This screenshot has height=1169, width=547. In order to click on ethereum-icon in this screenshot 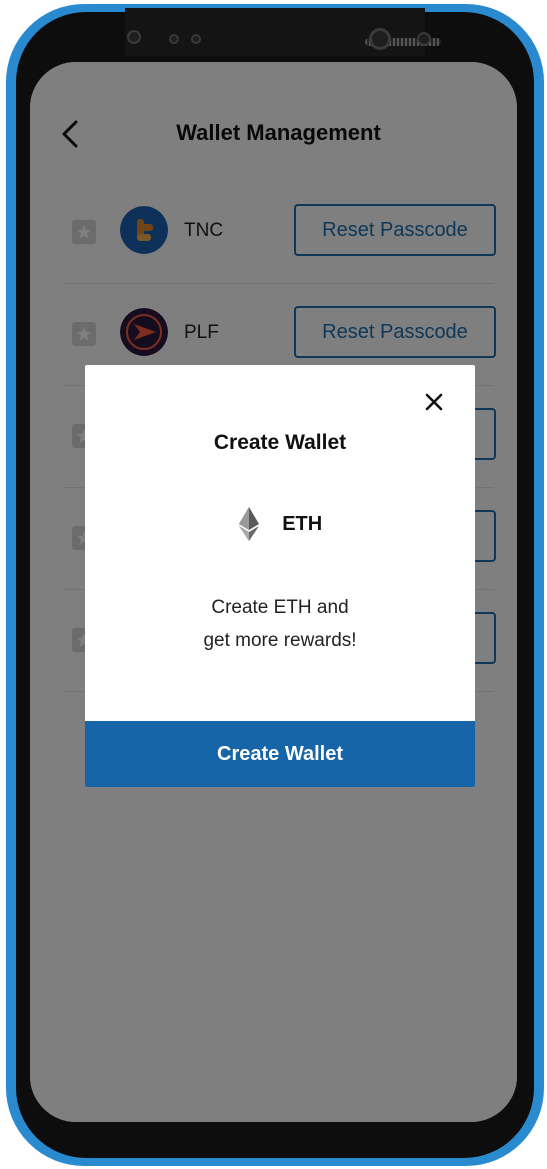, I will do `click(248, 524)`.